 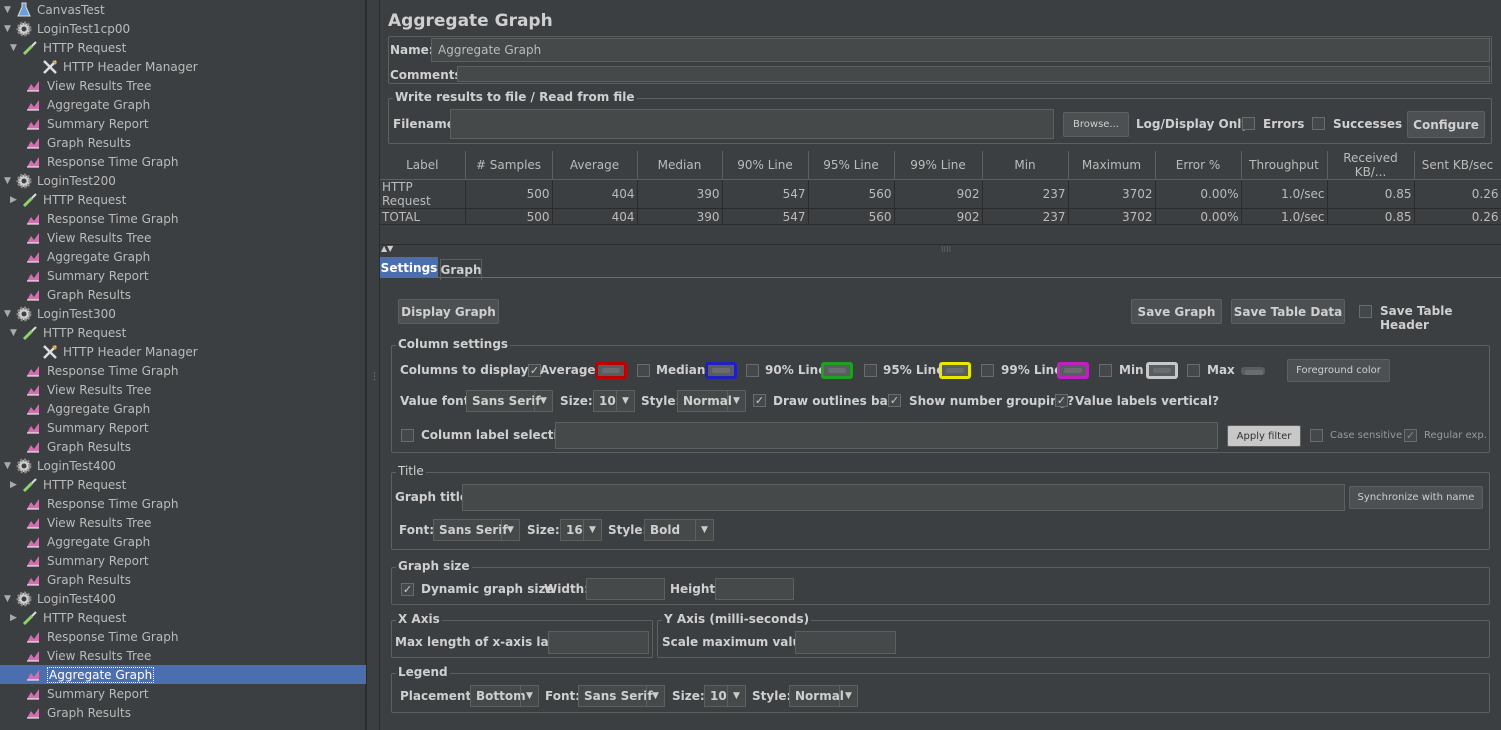 What do you see at coordinates (725, 696) in the screenshot?
I see `legend-size-select: 10 ▼` at bounding box center [725, 696].